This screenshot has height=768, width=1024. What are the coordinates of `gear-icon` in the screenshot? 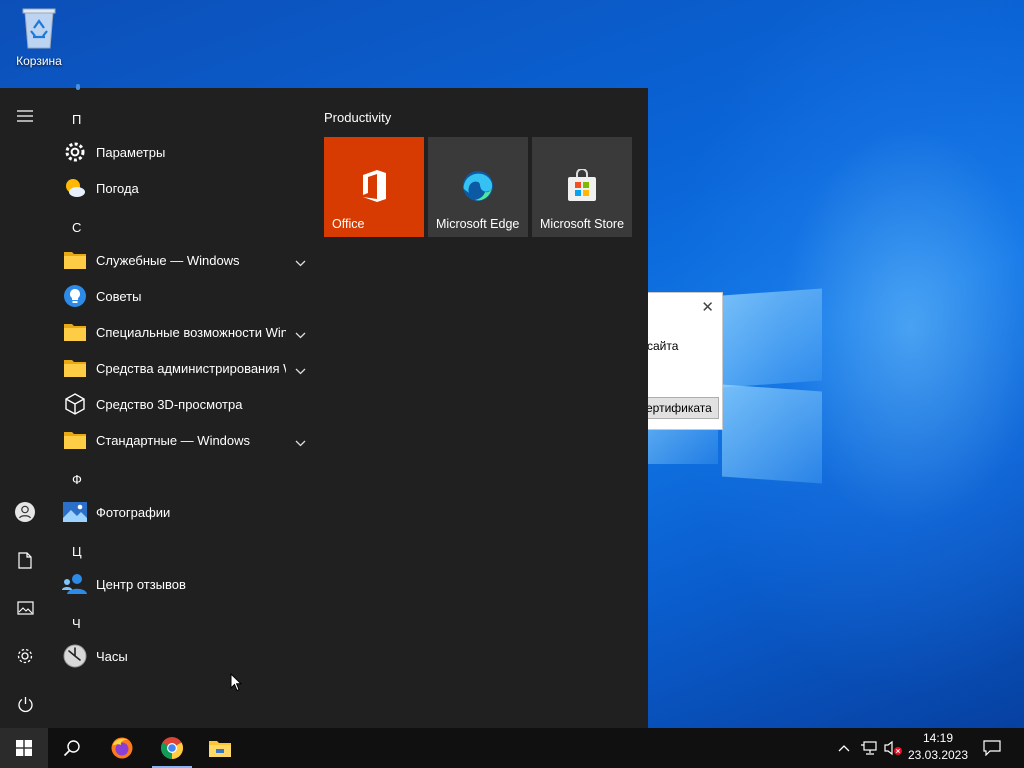 It's located at (25, 656).